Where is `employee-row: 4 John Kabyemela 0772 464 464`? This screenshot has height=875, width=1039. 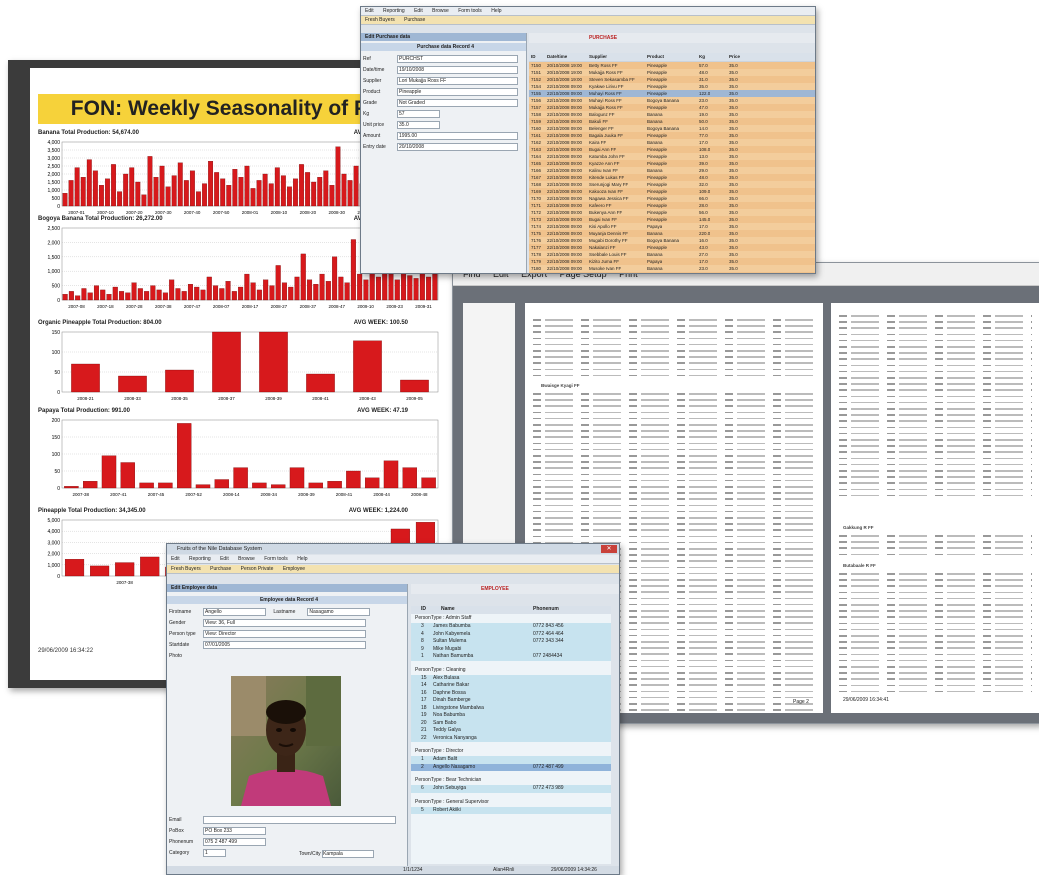
employee-row: 4 John Kabyemela 0772 464 464 is located at coordinates (511, 634).